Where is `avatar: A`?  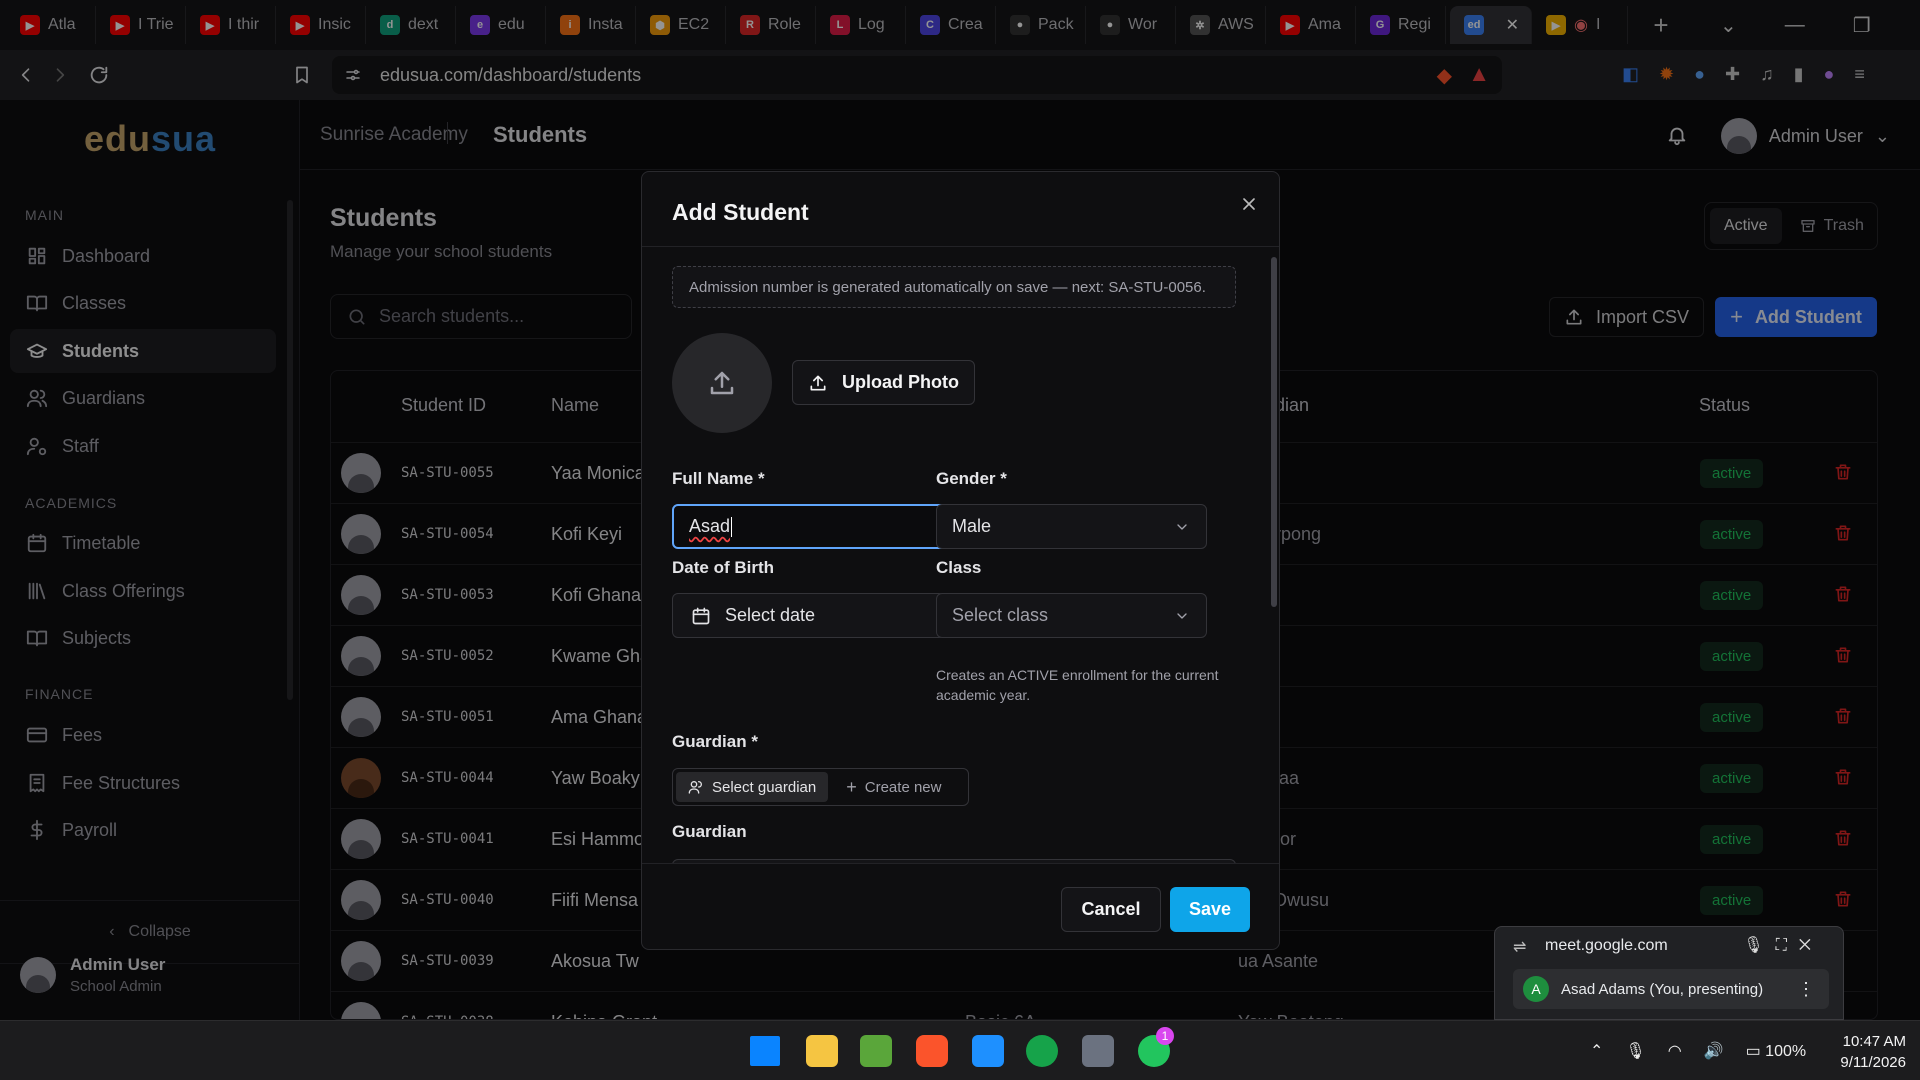 avatar: A is located at coordinates (1536, 989).